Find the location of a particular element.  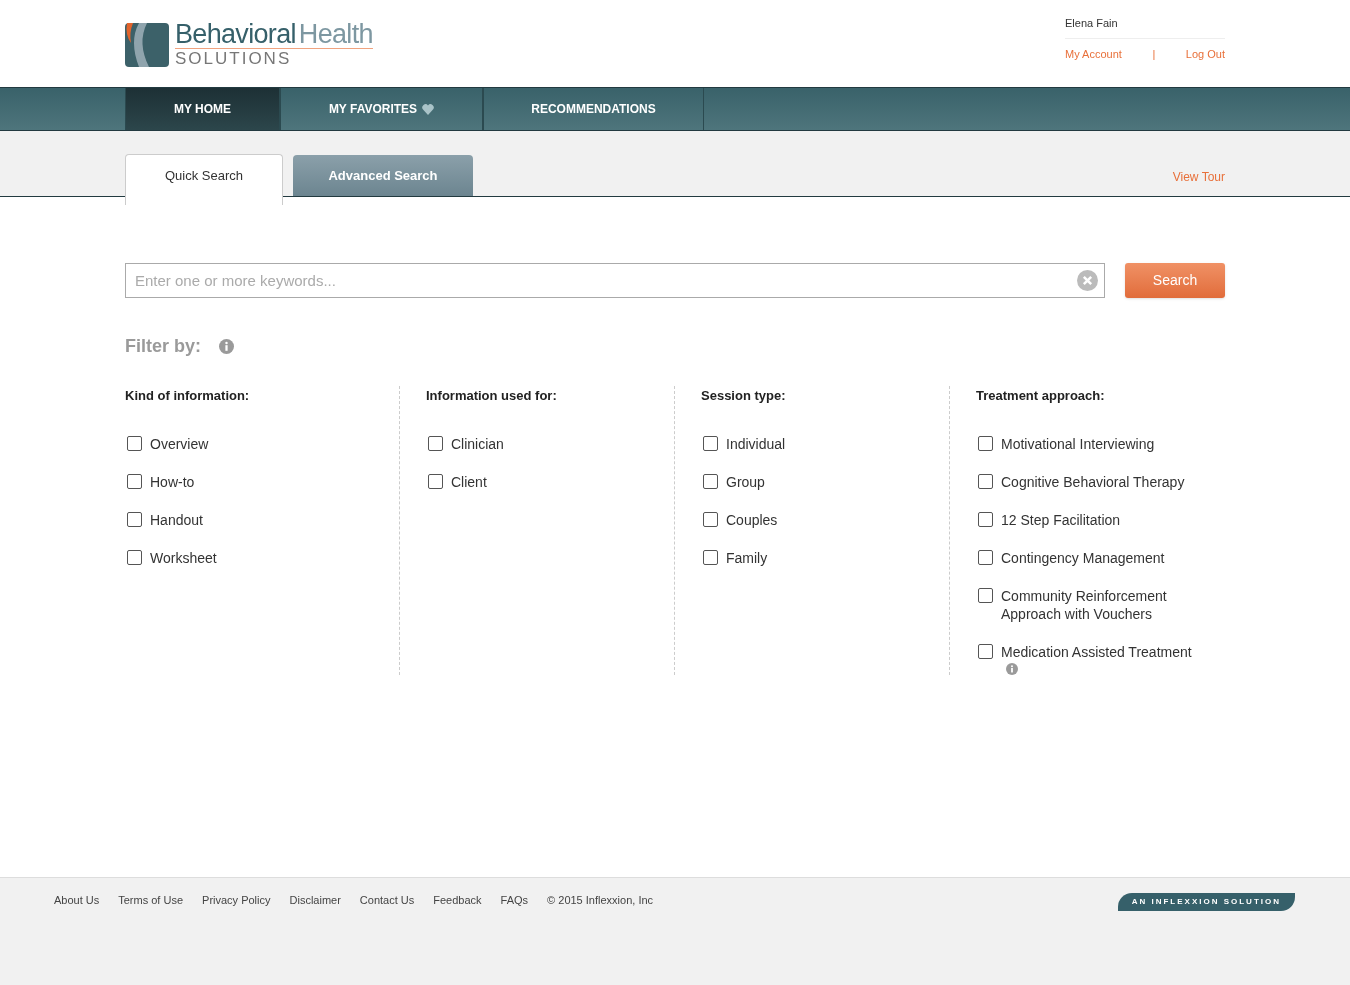

checkbox-label: Family is located at coordinates (747, 557).